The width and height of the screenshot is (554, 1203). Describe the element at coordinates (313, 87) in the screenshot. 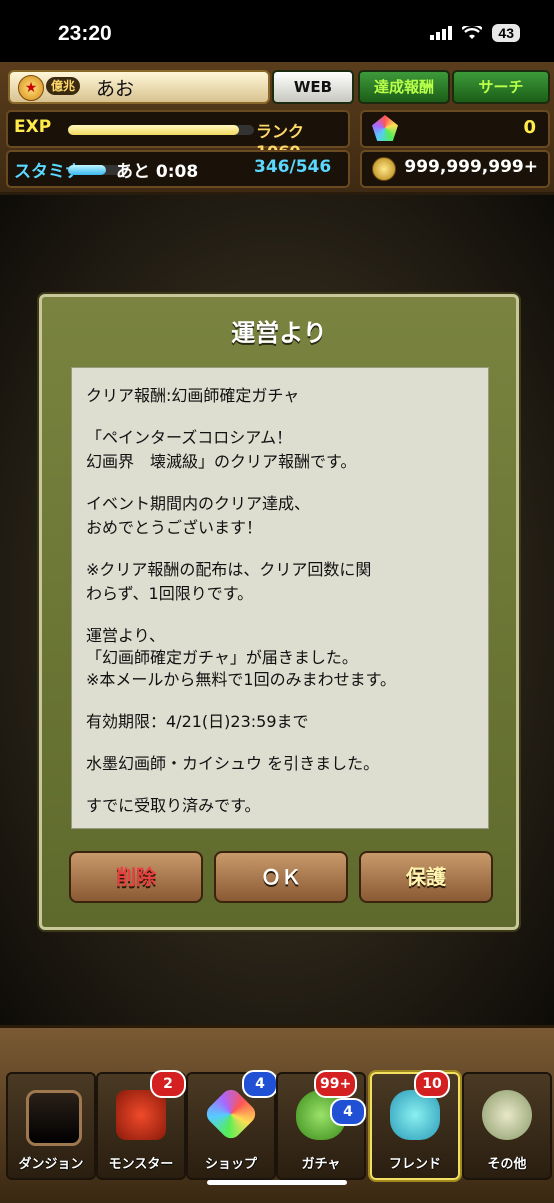

I see `web-button: WEB` at that location.